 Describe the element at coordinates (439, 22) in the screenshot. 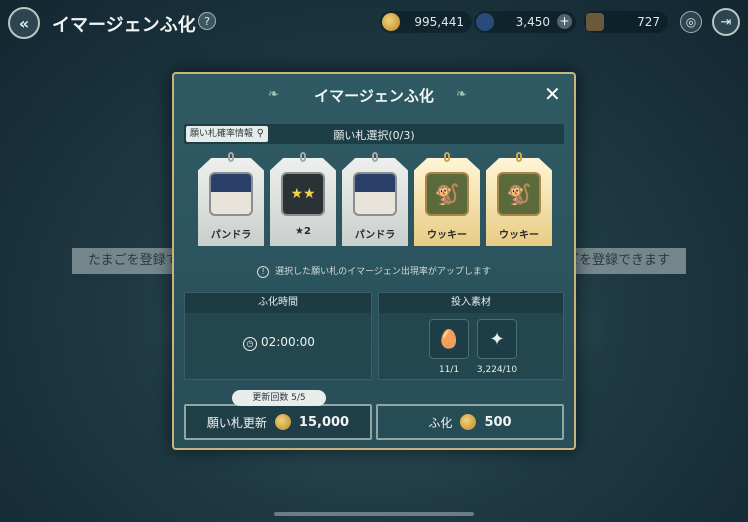

I see `gold-amount: 995,441` at that location.